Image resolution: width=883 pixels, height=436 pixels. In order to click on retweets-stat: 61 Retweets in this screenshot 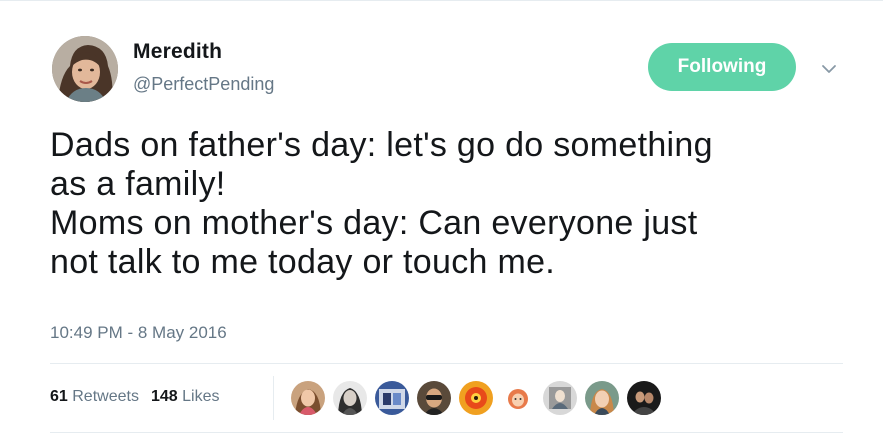, I will do `click(94, 397)`.